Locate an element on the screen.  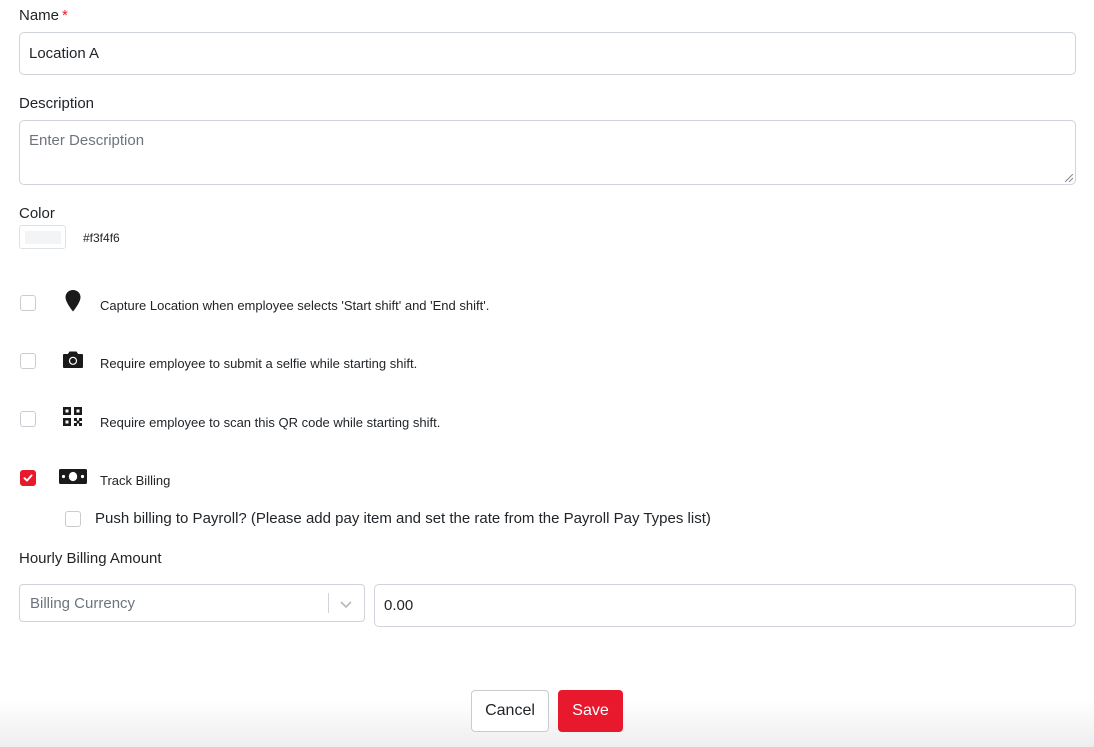
track-billing-label: Track Billing is located at coordinates (135, 480).